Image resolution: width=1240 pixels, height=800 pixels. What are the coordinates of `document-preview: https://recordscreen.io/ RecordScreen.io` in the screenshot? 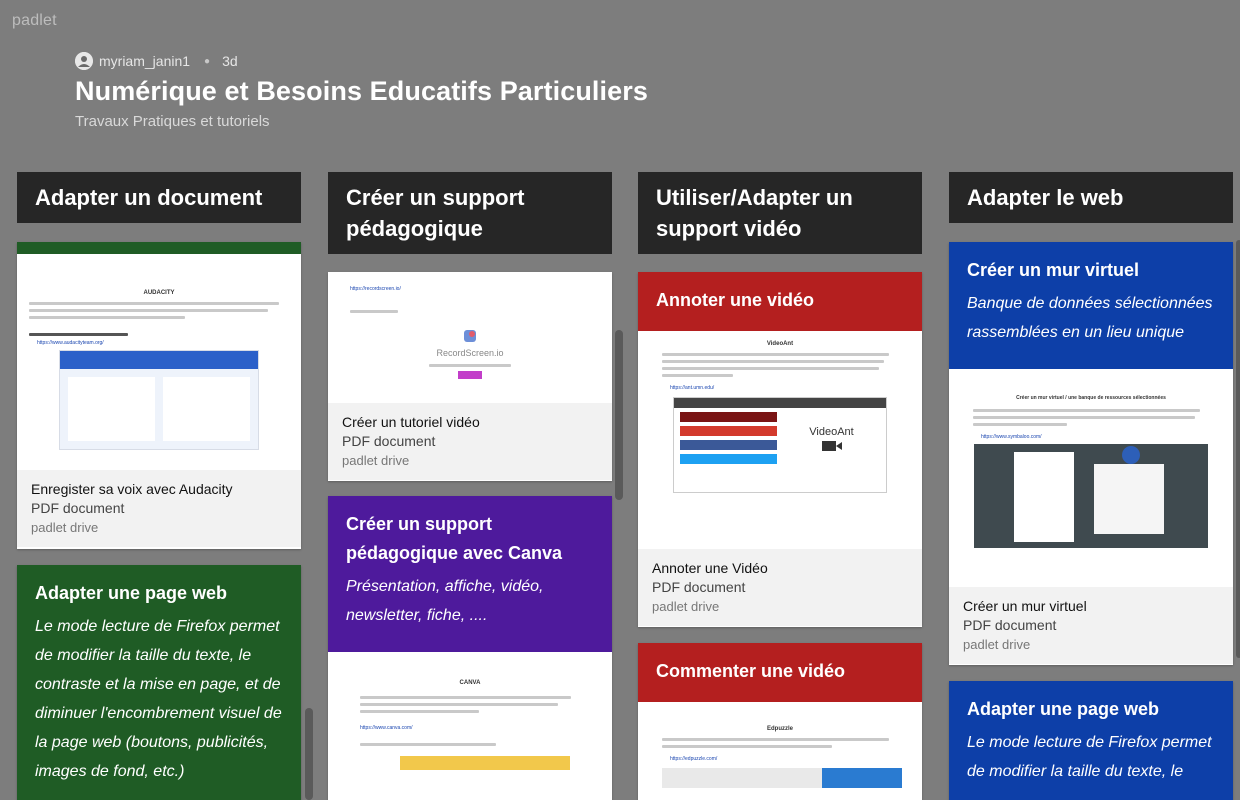 It's located at (470, 337).